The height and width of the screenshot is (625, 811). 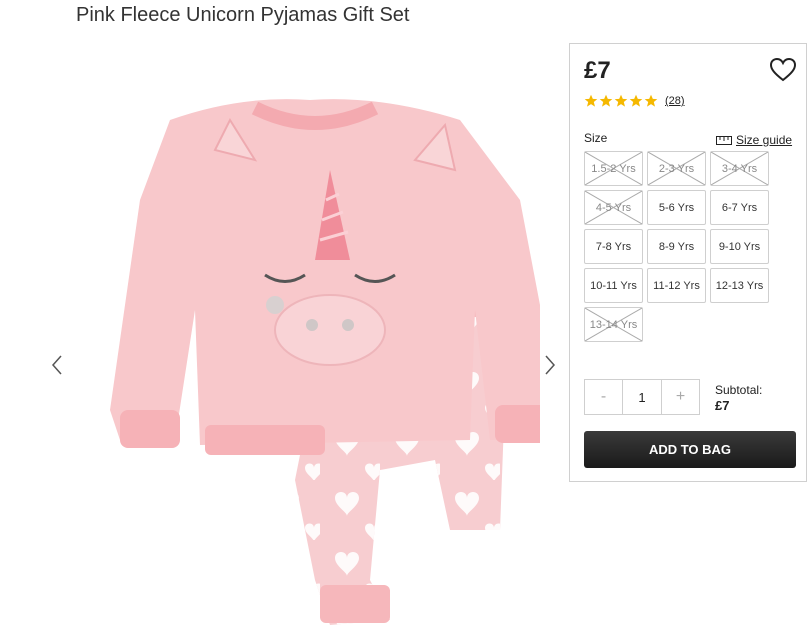 I want to click on quantity-decrease-button: -, so click(x=603, y=397).